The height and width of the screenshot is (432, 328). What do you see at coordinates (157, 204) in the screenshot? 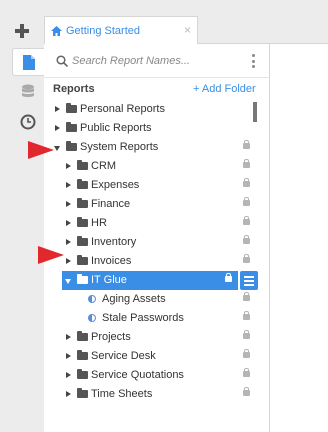
I see `folder-item: Finance` at bounding box center [157, 204].